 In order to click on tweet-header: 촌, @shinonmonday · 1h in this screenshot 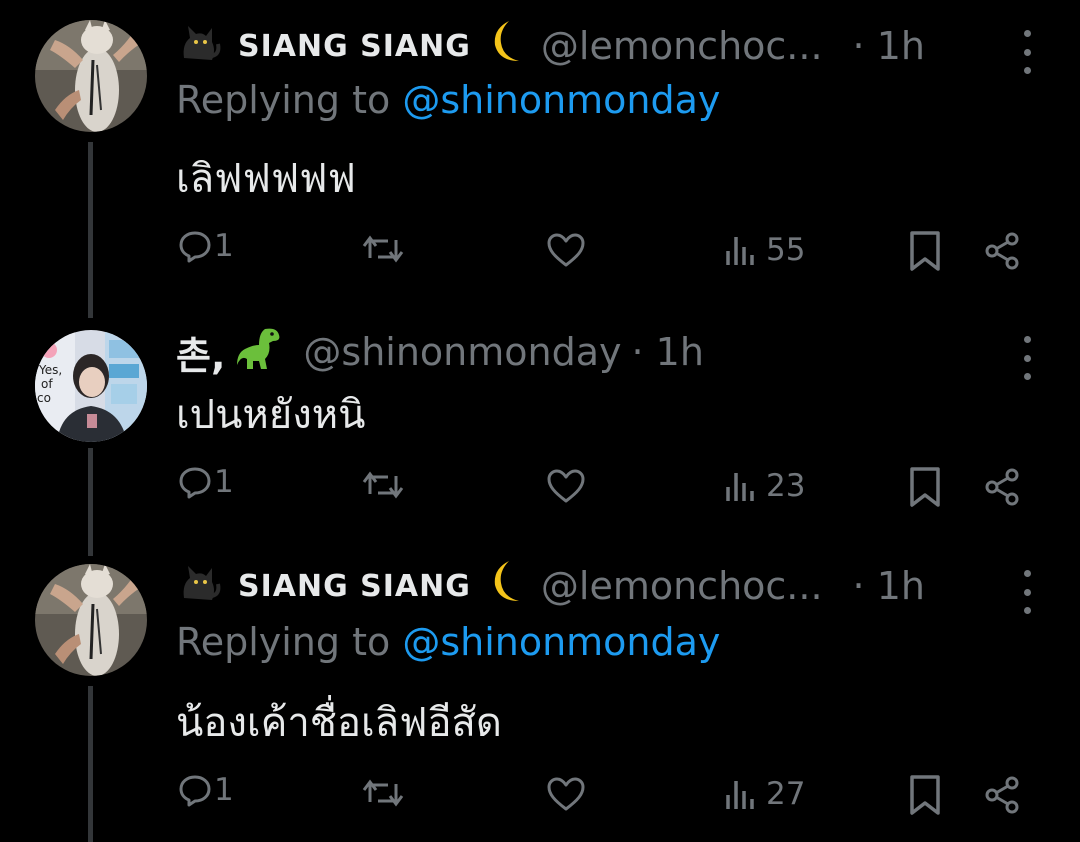, I will do `click(440, 352)`.